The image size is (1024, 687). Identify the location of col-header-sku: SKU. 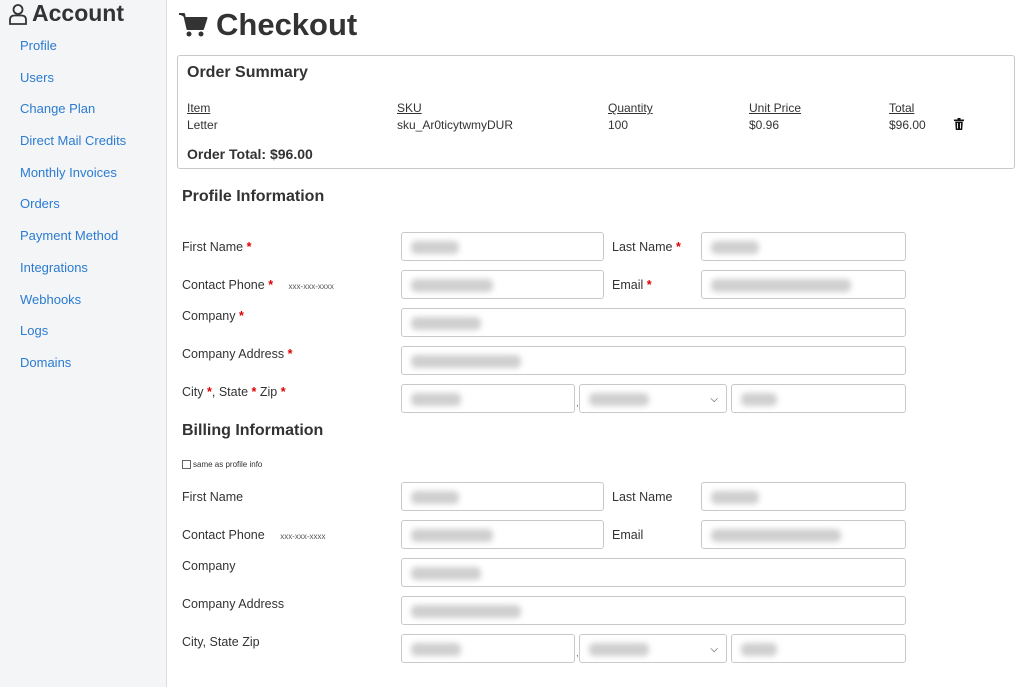
(409, 108).